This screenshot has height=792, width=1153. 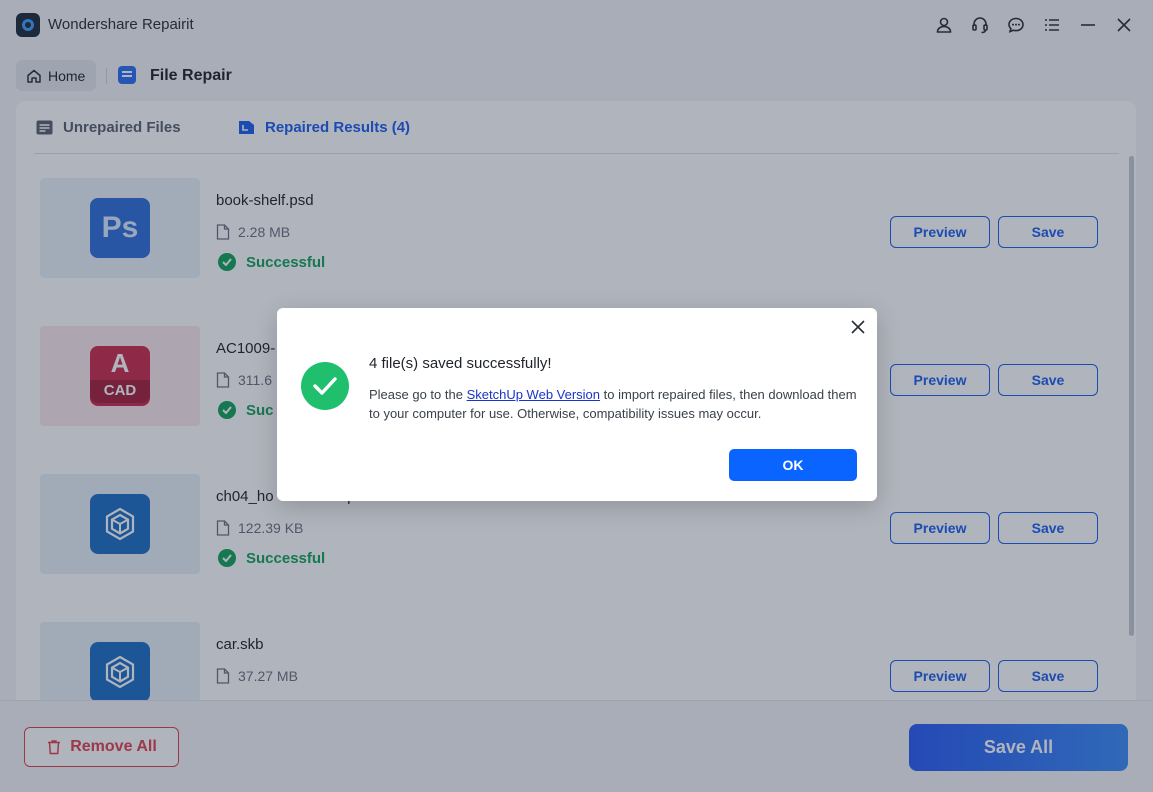 What do you see at coordinates (418, 394) in the screenshot?
I see `dialog-message-start: Please go to the` at bounding box center [418, 394].